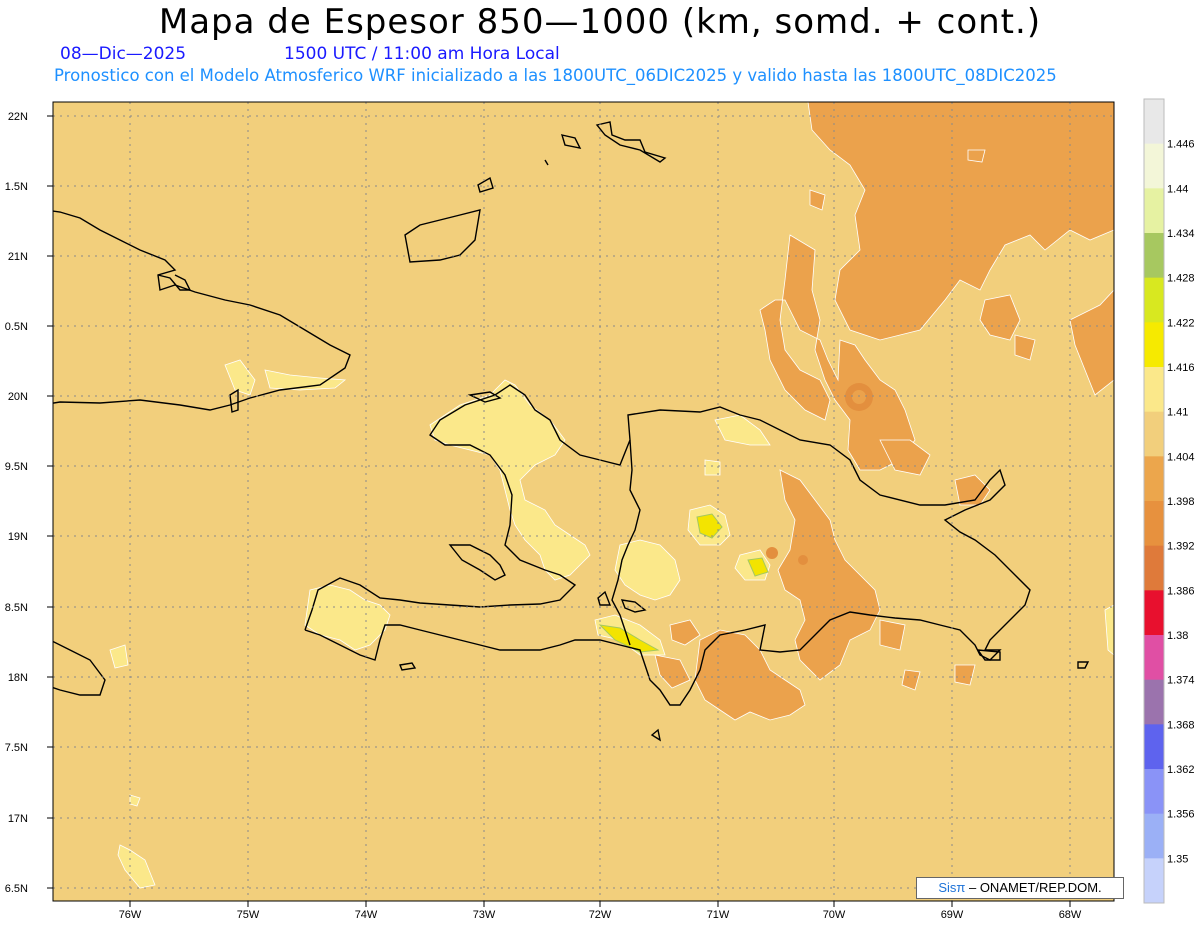  What do you see at coordinates (42, 208) in the screenshot?
I see `coastline-nw-cuba-small` at bounding box center [42, 208].